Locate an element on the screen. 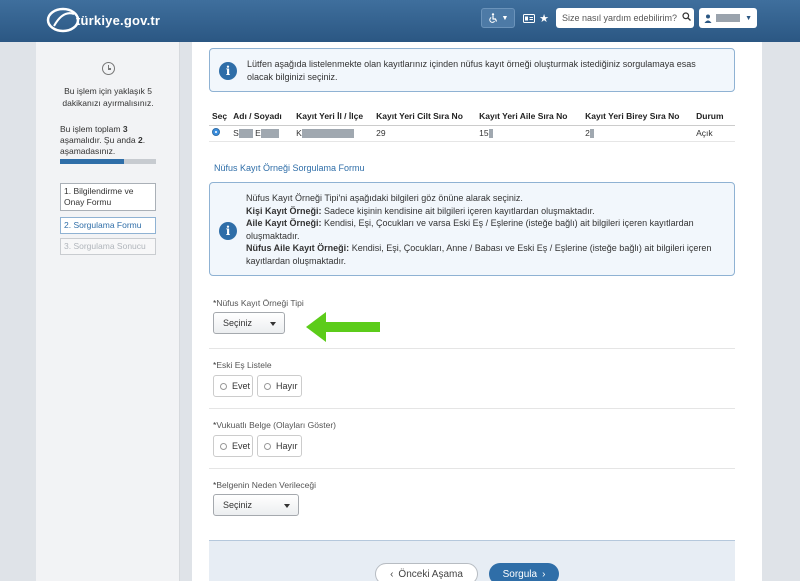  progress-fill is located at coordinates (92, 161).